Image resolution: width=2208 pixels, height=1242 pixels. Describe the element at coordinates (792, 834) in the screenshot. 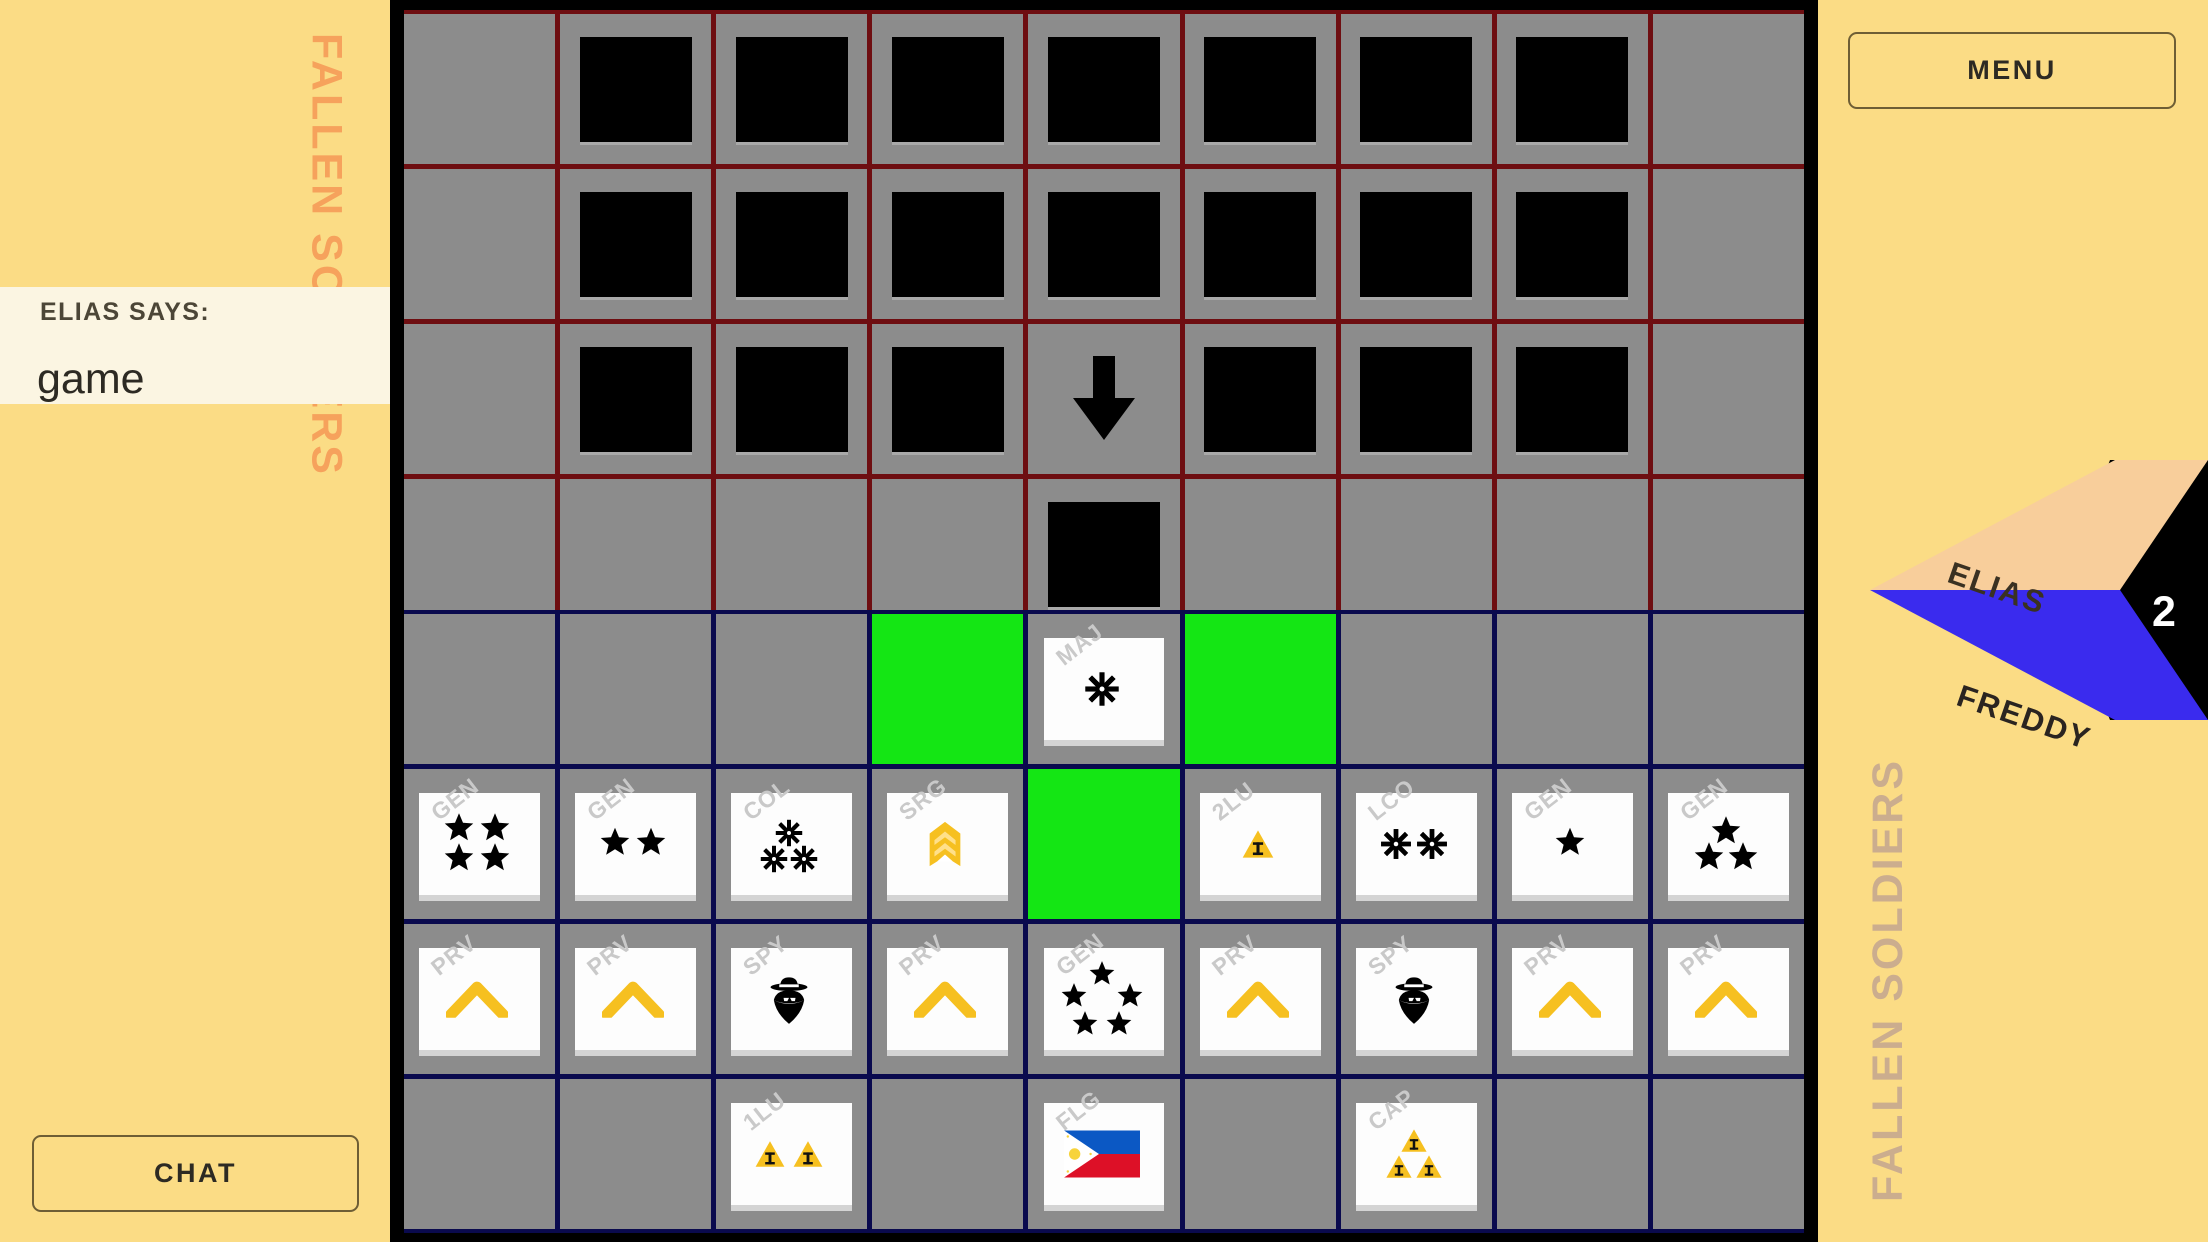

I see `piece-card: COL` at that location.